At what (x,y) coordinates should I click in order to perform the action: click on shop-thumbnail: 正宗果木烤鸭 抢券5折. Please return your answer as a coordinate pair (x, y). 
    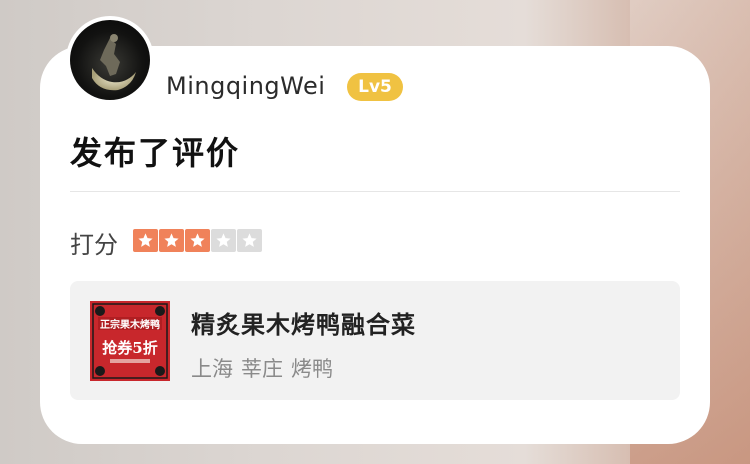
    Looking at the image, I should click on (130, 341).